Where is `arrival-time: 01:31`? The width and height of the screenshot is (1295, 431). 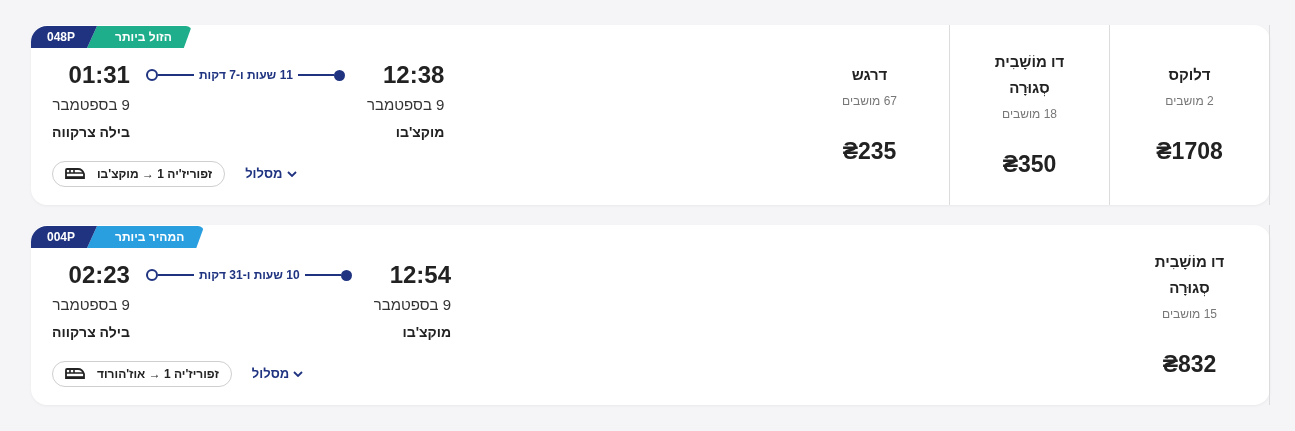 arrival-time: 01:31 is located at coordinates (98, 75).